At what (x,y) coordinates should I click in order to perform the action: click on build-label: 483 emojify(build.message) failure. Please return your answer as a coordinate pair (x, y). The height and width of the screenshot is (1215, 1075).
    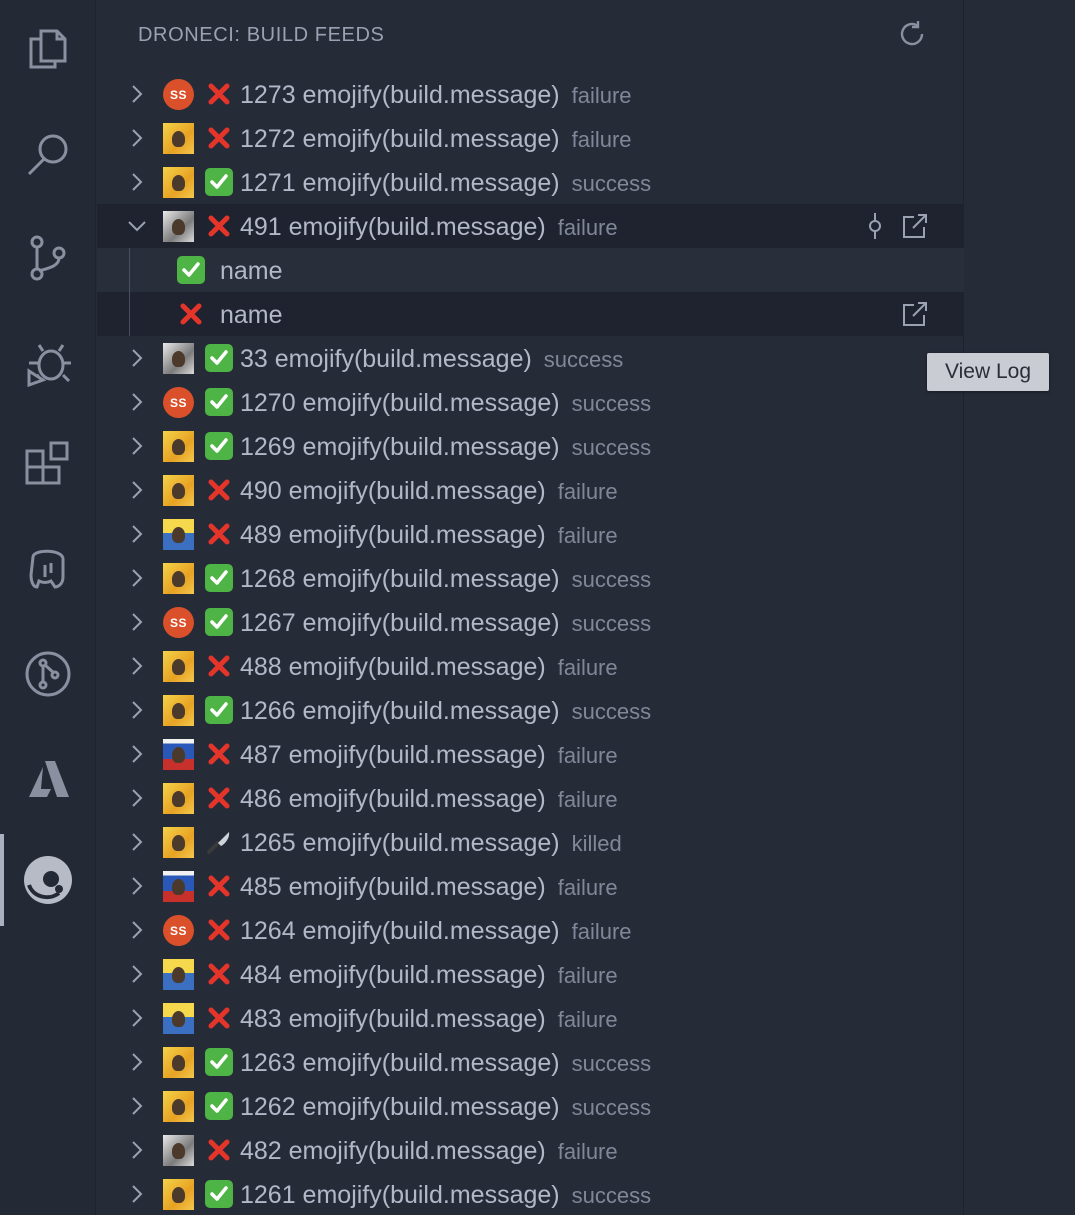
    Looking at the image, I should click on (429, 1019).